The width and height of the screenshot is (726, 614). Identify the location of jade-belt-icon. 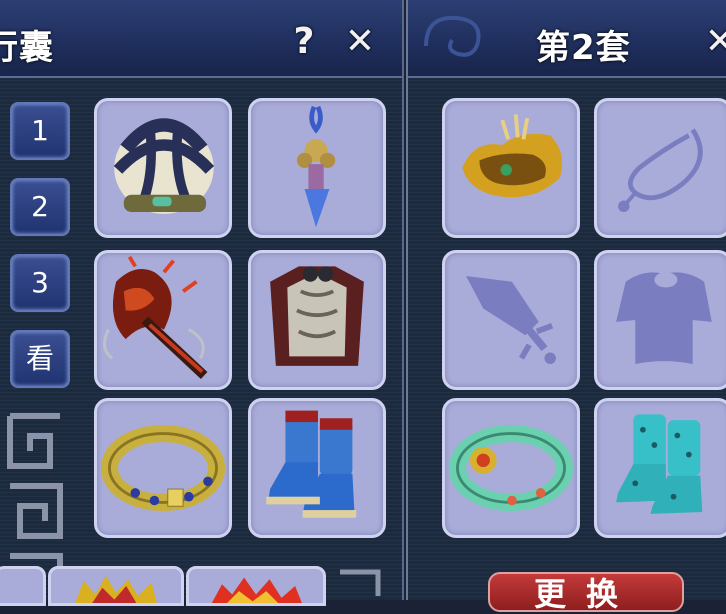
(511, 468).